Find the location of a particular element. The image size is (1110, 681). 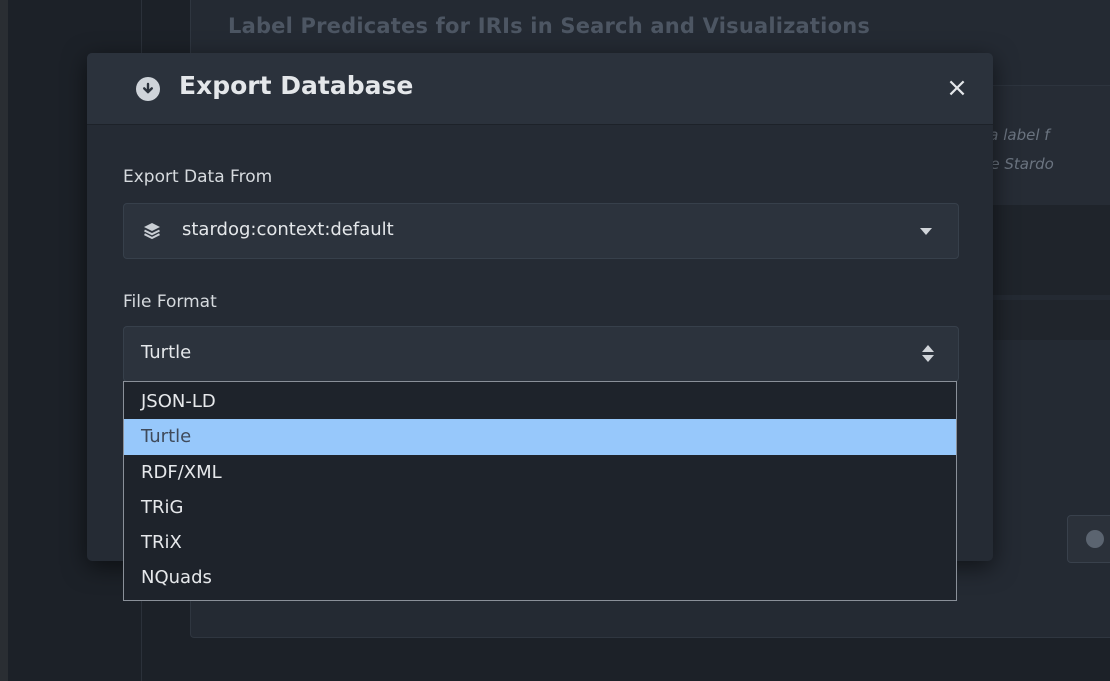

layers-icon is located at coordinates (152, 231).